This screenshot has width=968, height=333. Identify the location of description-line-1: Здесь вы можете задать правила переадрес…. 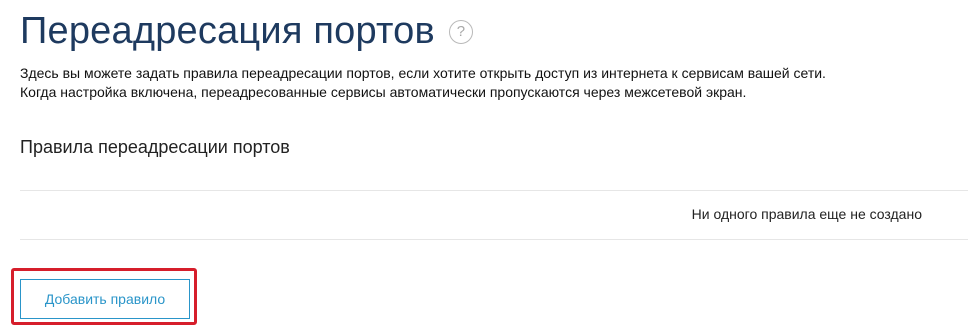
(423, 73).